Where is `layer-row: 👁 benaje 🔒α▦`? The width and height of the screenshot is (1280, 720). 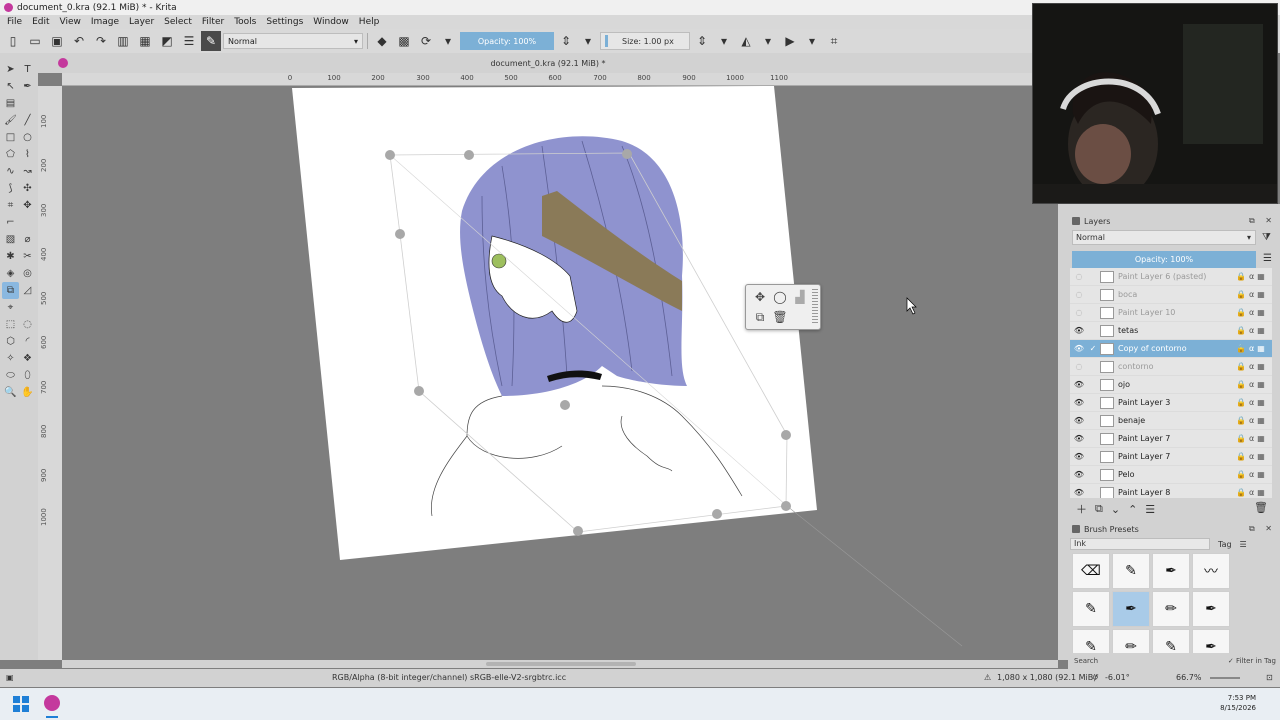 layer-row: 👁 benaje 🔒α▦ is located at coordinates (1171, 421).